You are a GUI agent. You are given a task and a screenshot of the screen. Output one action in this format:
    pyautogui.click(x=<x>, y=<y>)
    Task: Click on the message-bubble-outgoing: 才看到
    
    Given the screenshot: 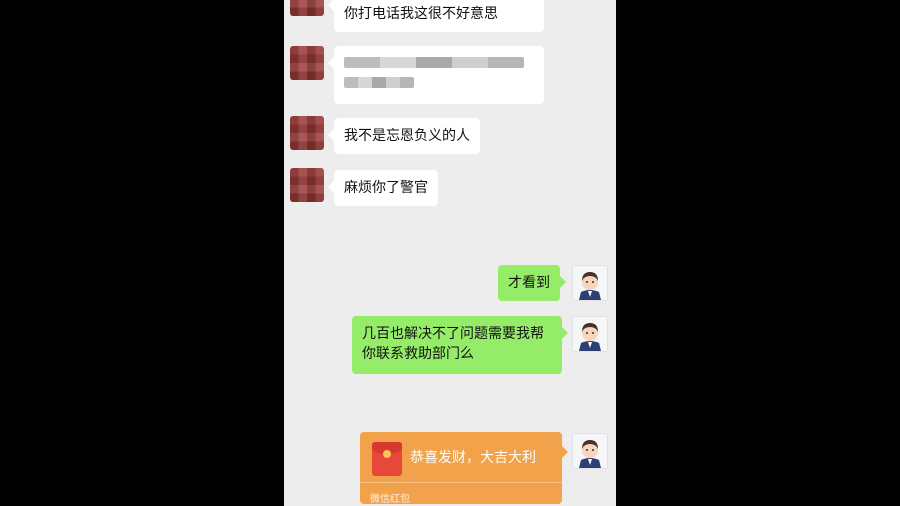 What is the action you would take?
    pyautogui.click(x=532, y=283)
    